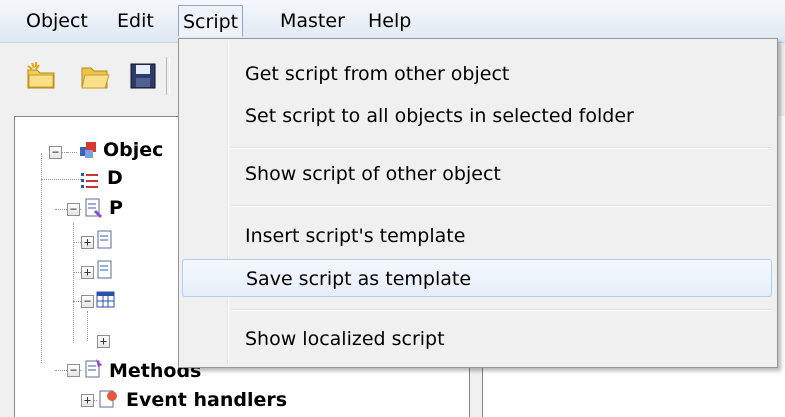 Image resolution: width=785 pixels, height=417 pixels. What do you see at coordinates (93, 368) in the screenshot?
I see `methods-icon` at bounding box center [93, 368].